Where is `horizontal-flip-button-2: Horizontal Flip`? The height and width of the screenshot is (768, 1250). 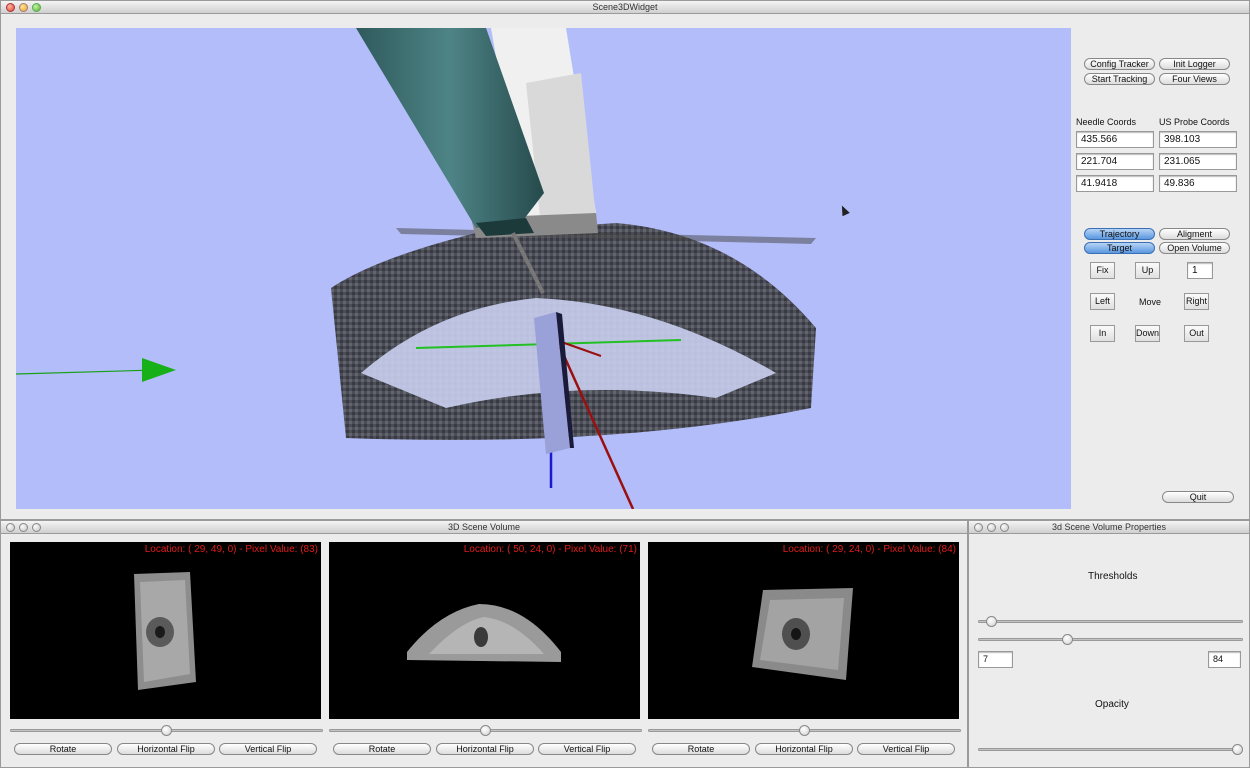
horizontal-flip-button-2: Horizontal Flip is located at coordinates (485, 749).